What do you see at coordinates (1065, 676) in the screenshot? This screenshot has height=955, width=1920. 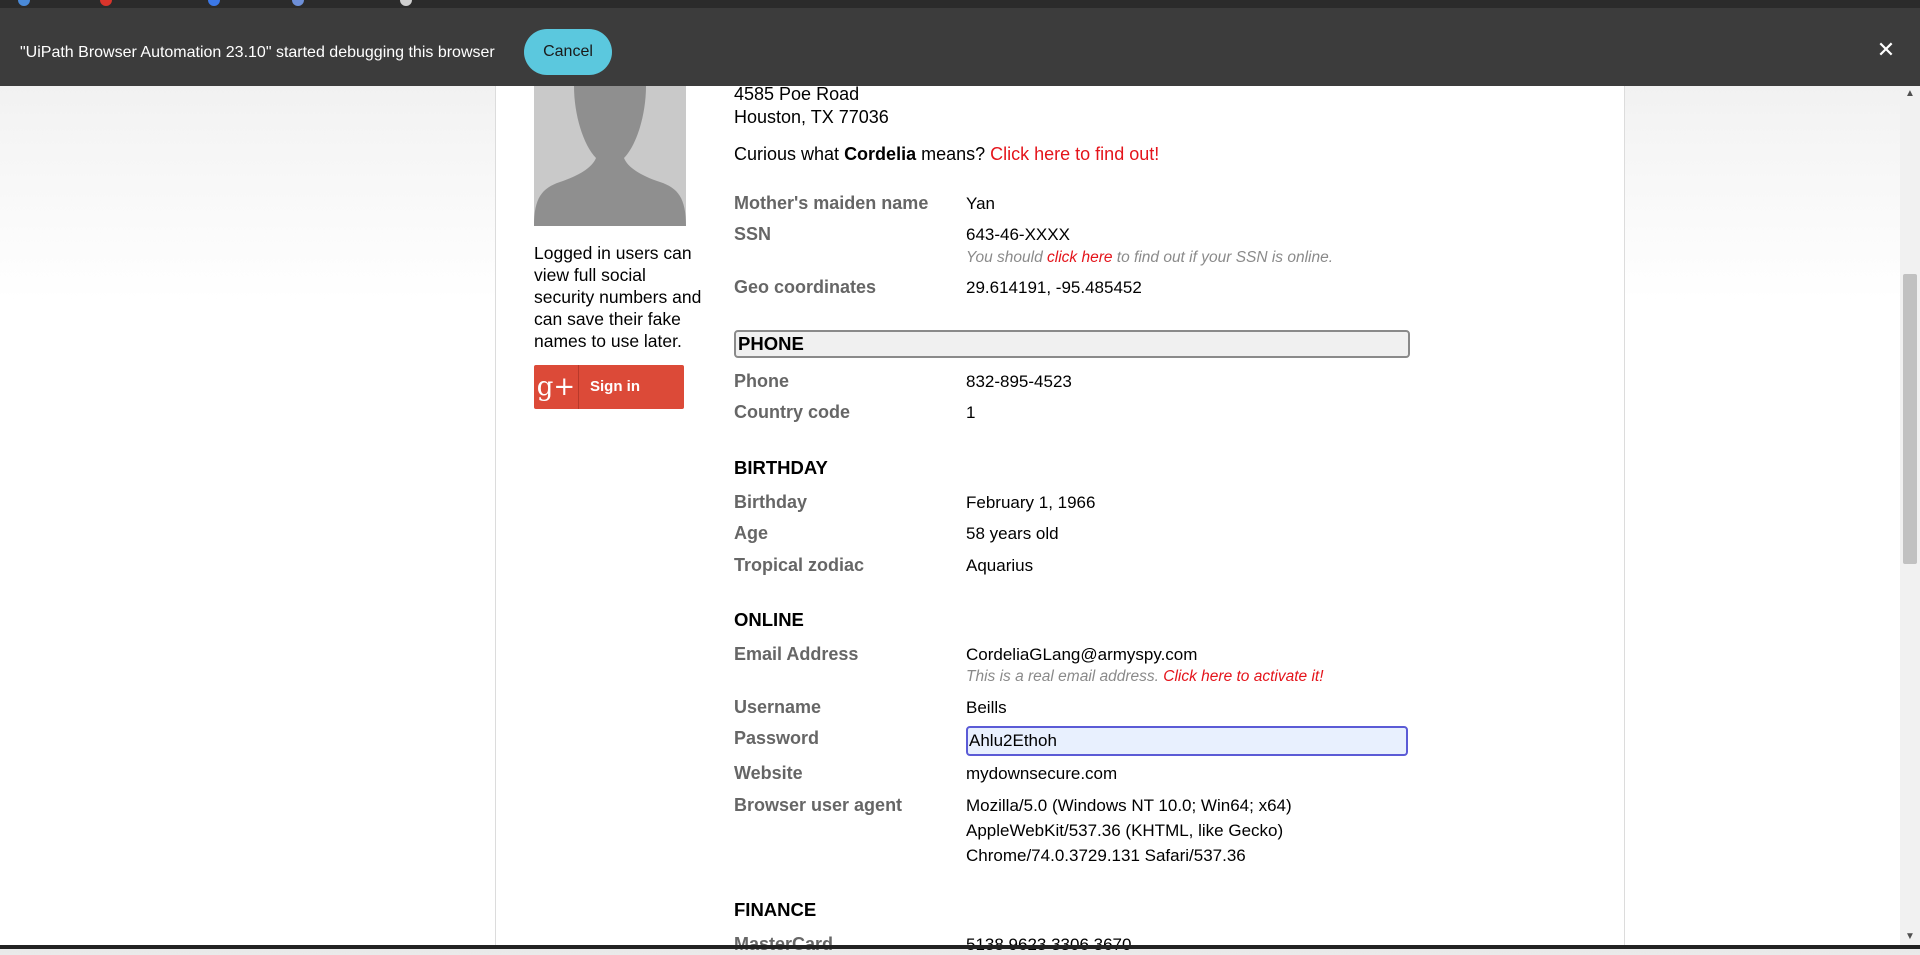 I see `email-note-prefix: This is a real email address.` at bounding box center [1065, 676].